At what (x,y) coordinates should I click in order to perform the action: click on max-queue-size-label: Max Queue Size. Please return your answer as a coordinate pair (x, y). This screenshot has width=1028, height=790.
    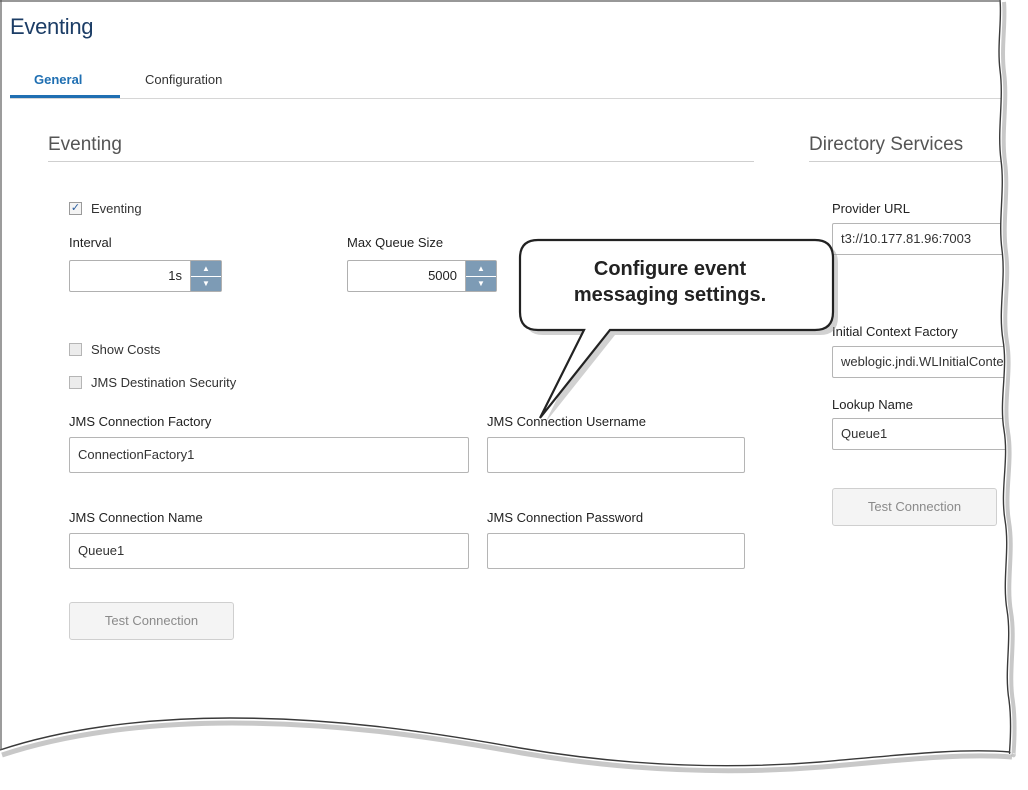
    Looking at the image, I should click on (395, 242).